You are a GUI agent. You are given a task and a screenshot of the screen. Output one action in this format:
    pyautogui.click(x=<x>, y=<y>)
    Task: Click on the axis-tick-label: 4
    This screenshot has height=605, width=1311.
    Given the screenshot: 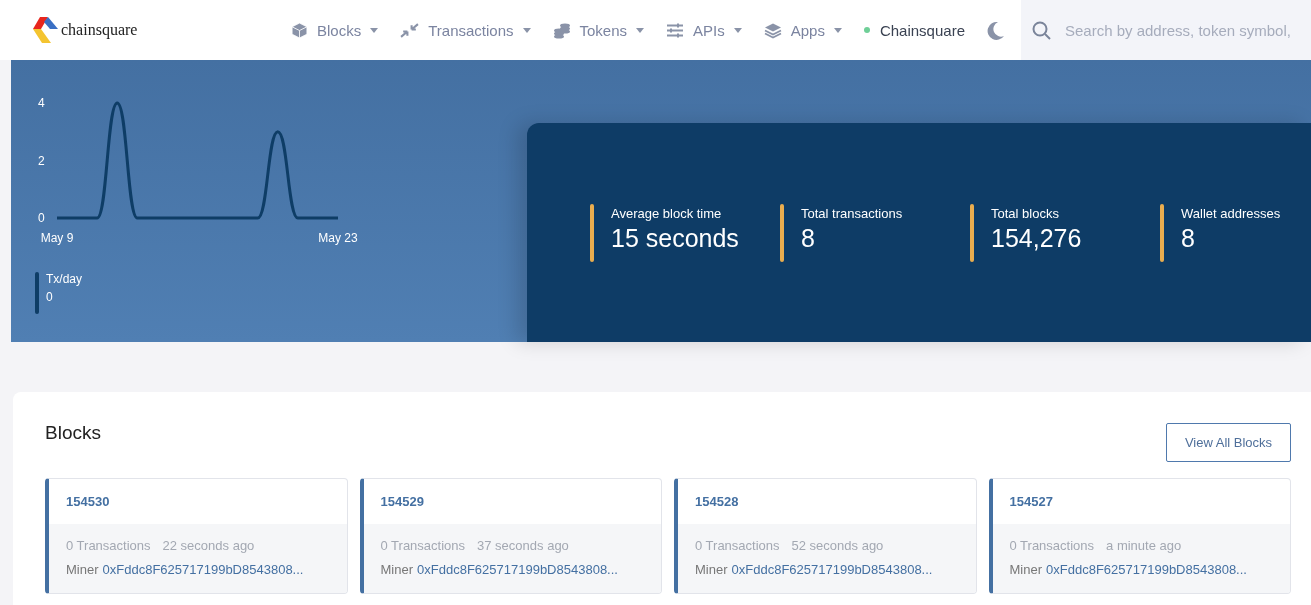 What is the action you would take?
    pyautogui.click(x=41, y=103)
    